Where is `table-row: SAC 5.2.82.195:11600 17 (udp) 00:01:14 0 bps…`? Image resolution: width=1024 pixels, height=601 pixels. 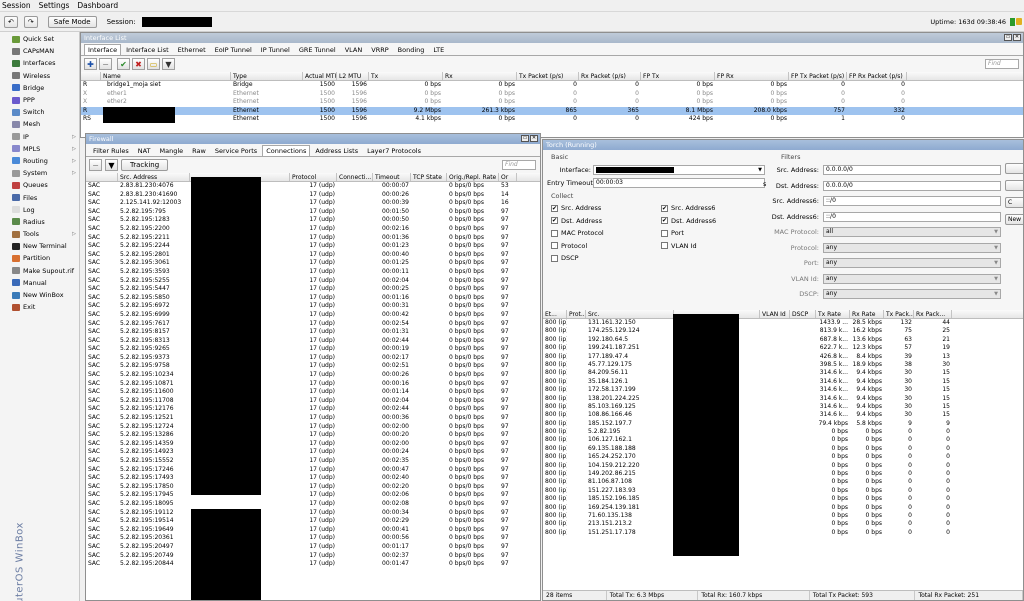 table-row: SAC 5.2.82.195:11600 17 (udp) 00:01:14 0 bps… is located at coordinates (313, 392).